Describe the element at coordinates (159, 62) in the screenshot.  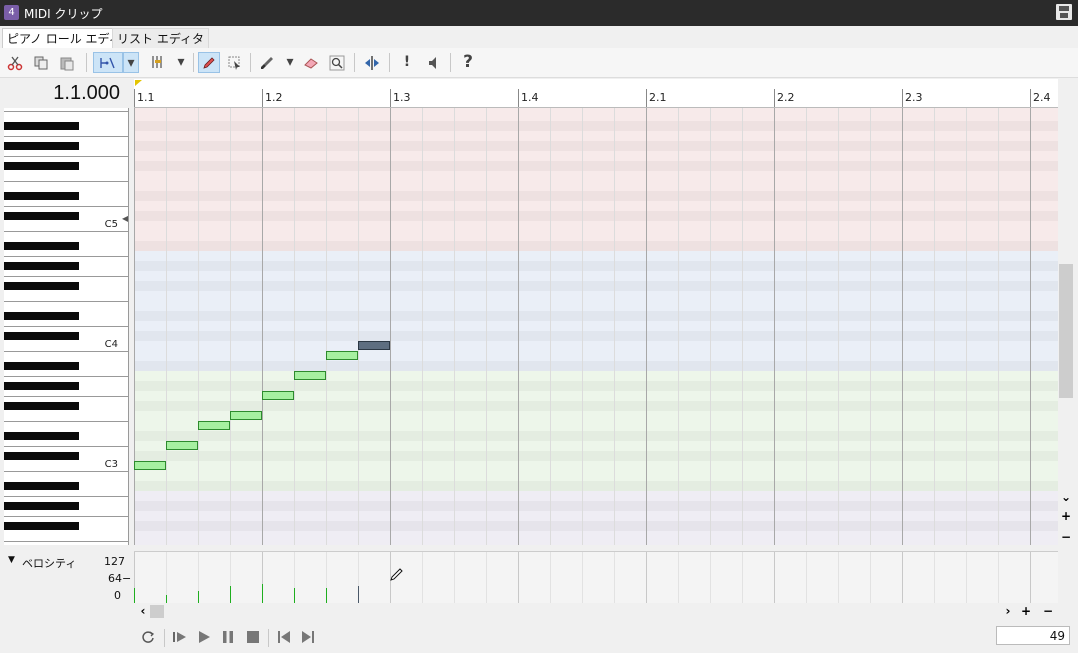
I see `quantize-icon` at that location.